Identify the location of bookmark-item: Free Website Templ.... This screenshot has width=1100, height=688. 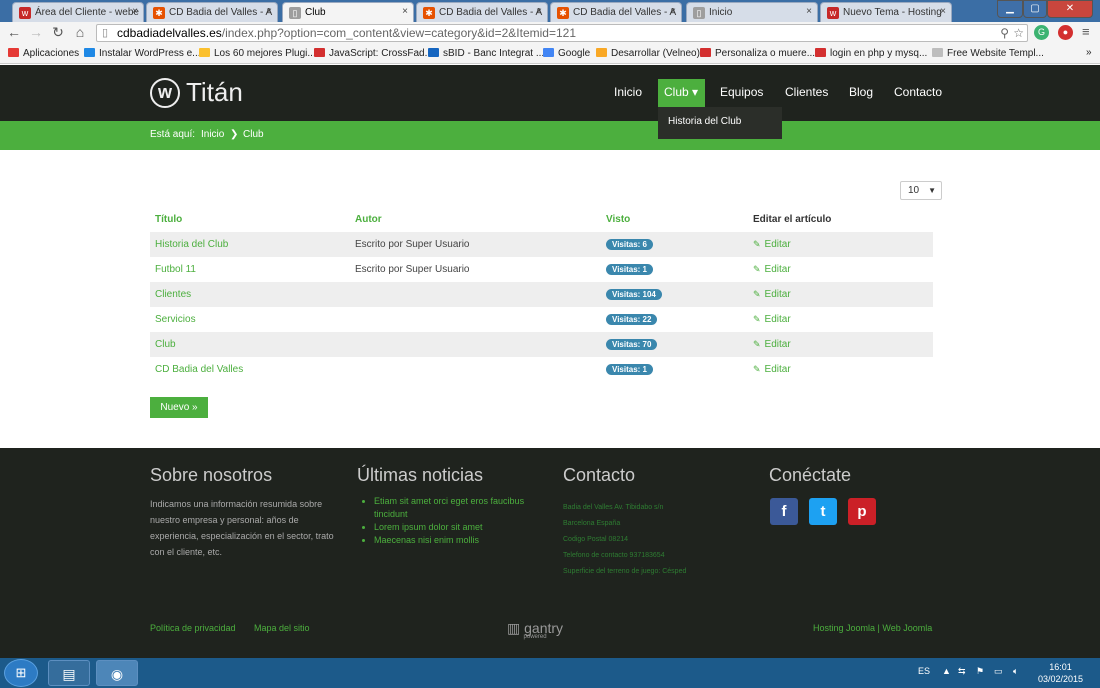
(988, 53).